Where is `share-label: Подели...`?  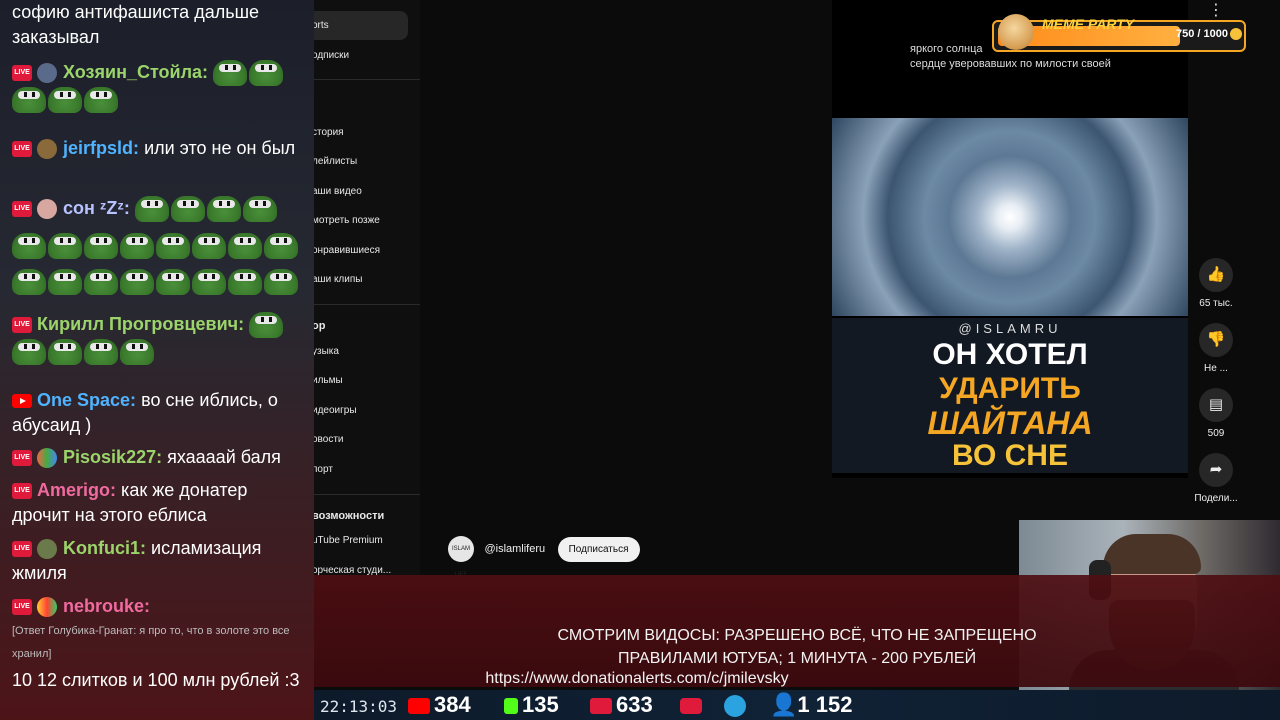
share-label: Подели... is located at coordinates (1216, 498).